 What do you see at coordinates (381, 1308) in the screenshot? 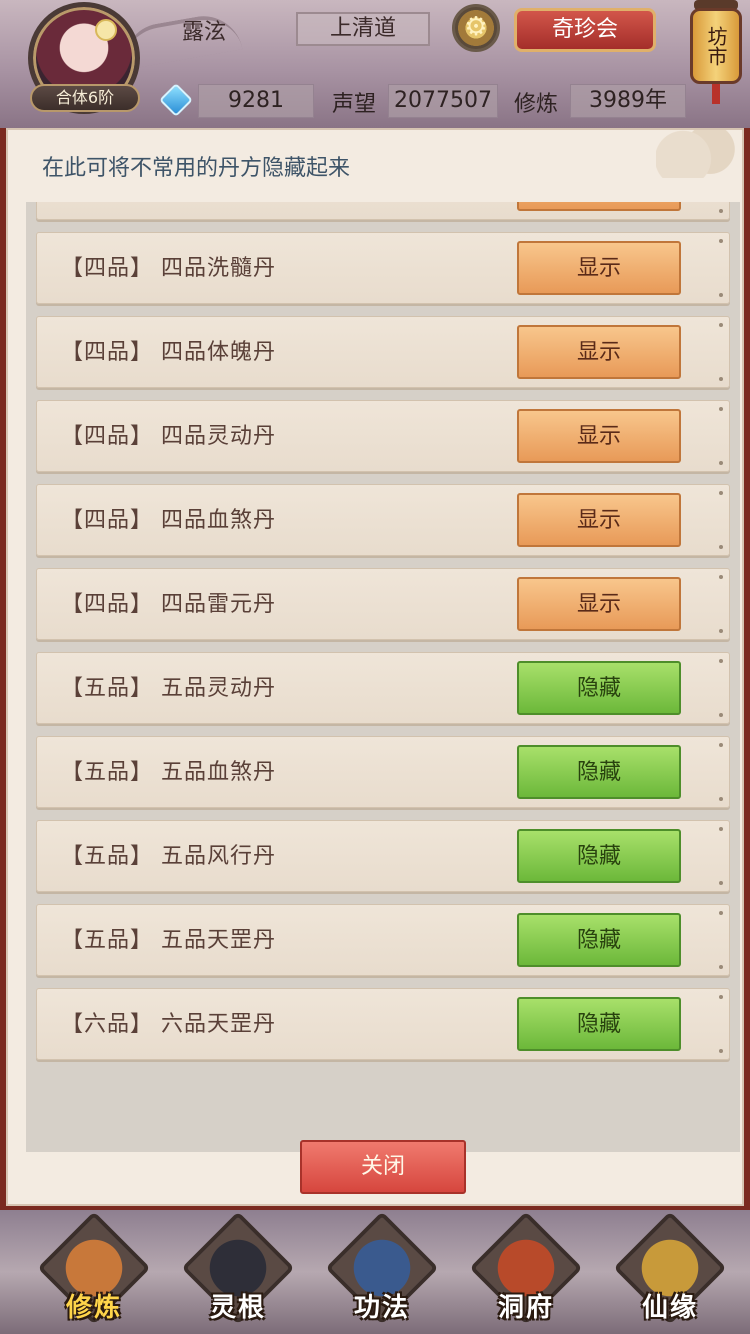
I see `nav-label: 功法` at bounding box center [381, 1308].